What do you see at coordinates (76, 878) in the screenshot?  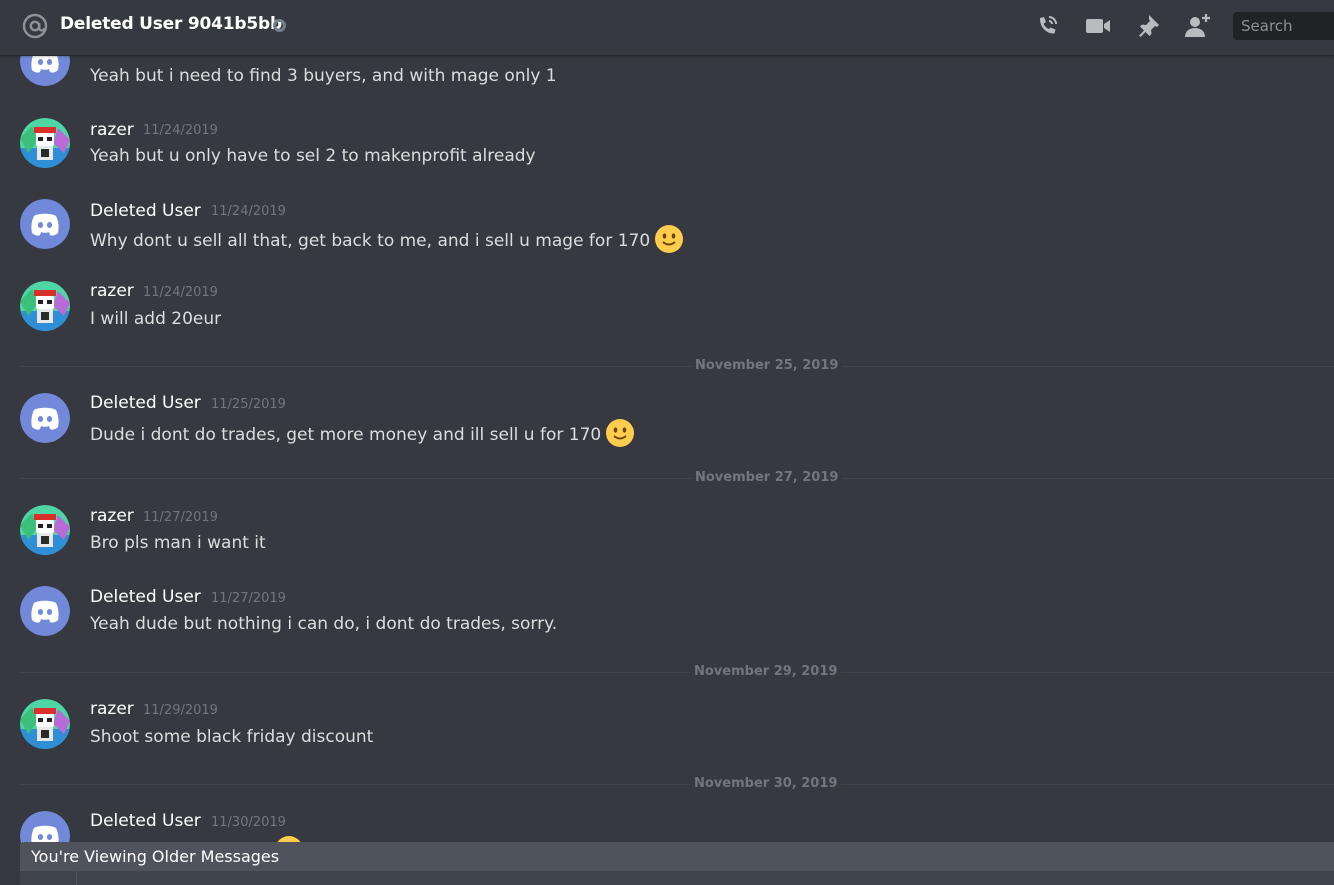 I see `composer-divider` at bounding box center [76, 878].